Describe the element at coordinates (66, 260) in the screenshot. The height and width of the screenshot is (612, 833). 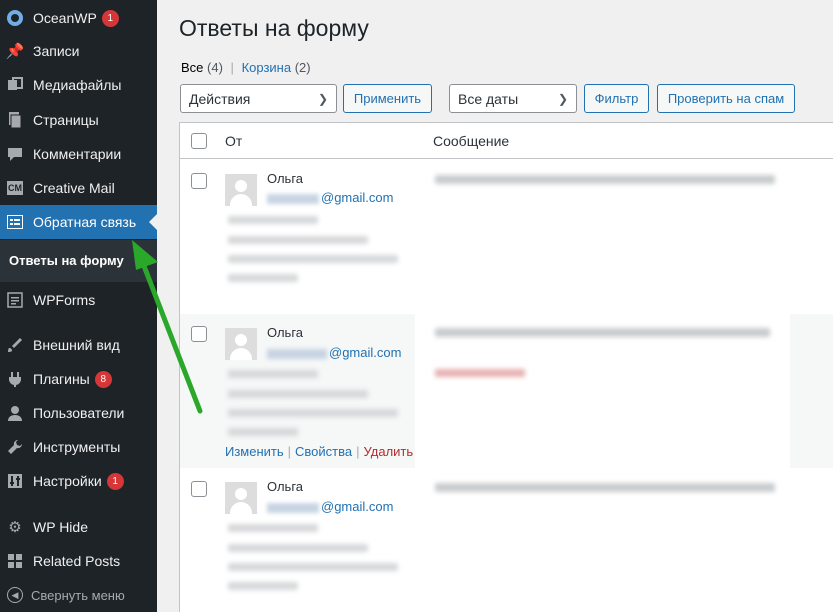
I see `submenu-item-form-responses: Ответы на форму` at that location.